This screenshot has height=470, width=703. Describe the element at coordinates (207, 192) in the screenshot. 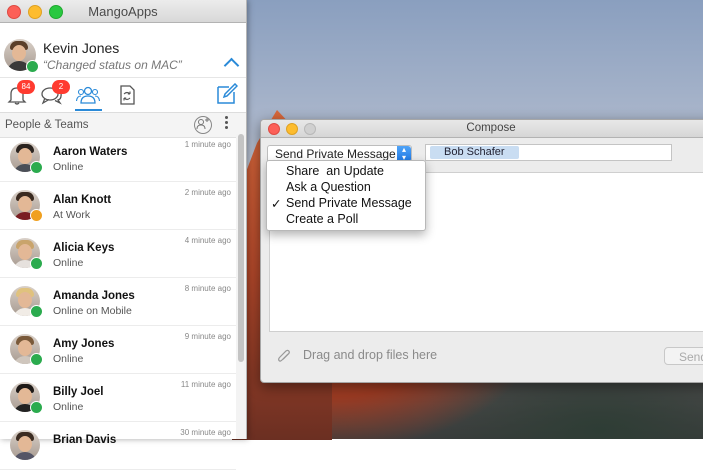

I see `last-seen-time: 2 minute ago` at that location.